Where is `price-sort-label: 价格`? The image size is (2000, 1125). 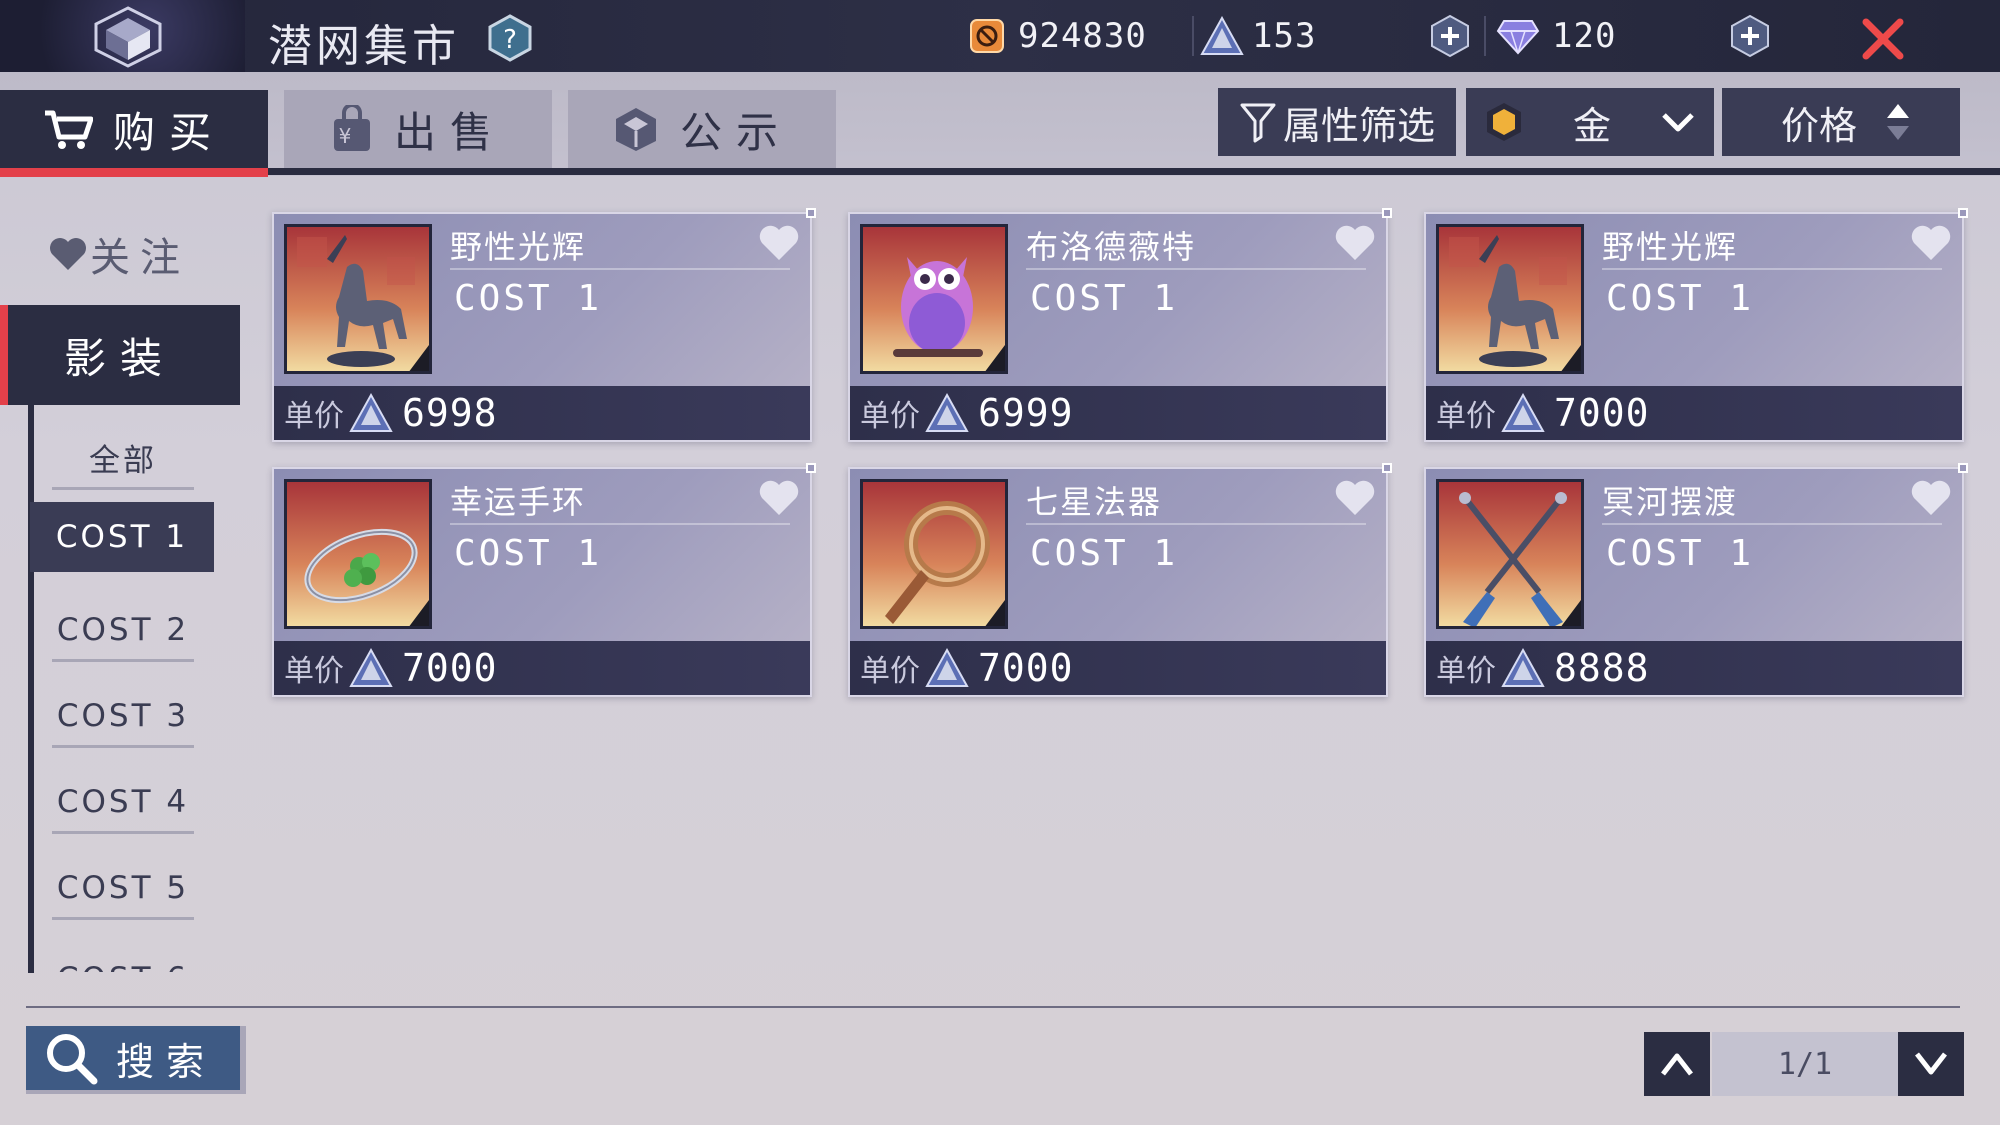 price-sort-label: 价格 is located at coordinates (1818, 125).